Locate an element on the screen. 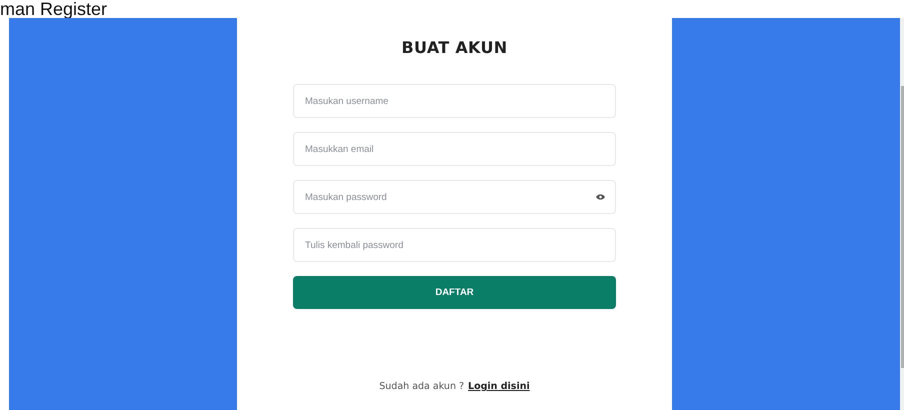 This screenshot has height=410, width=904. input-field: Masukan username is located at coordinates (454, 101).